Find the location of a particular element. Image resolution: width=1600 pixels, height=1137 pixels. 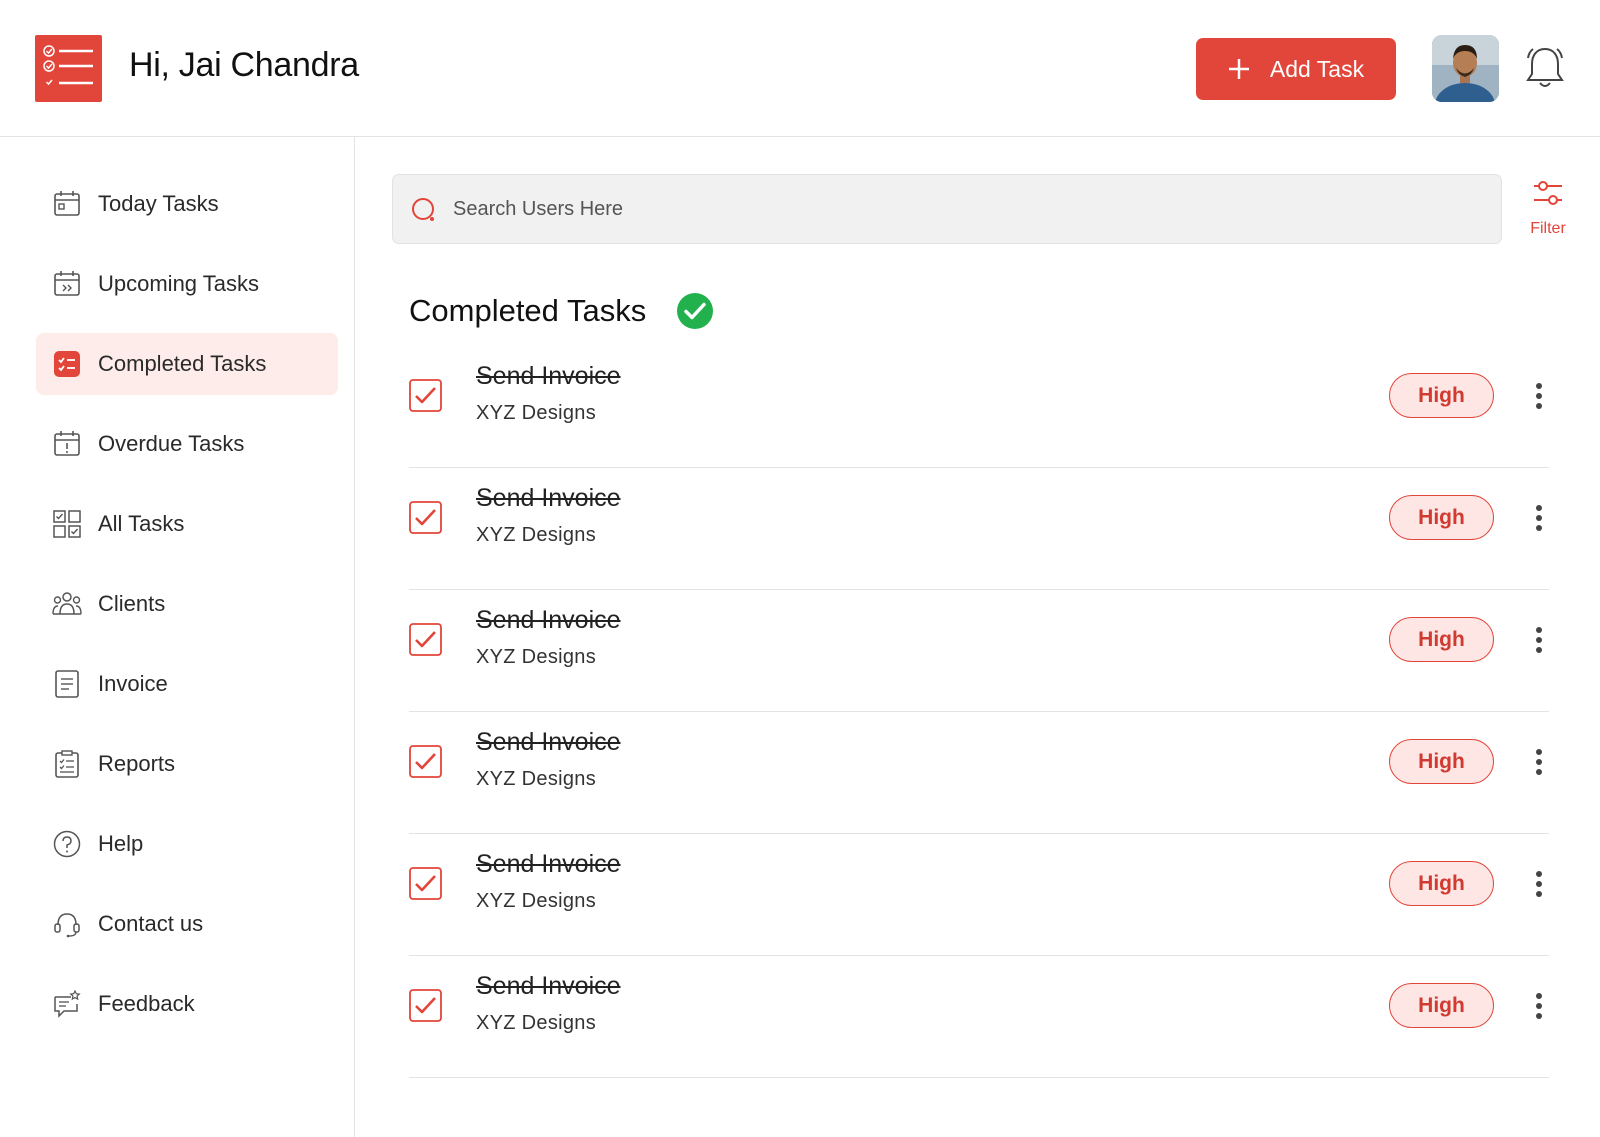

sidebar-item-label: Today Tasks is located at coordinates (158, 203).